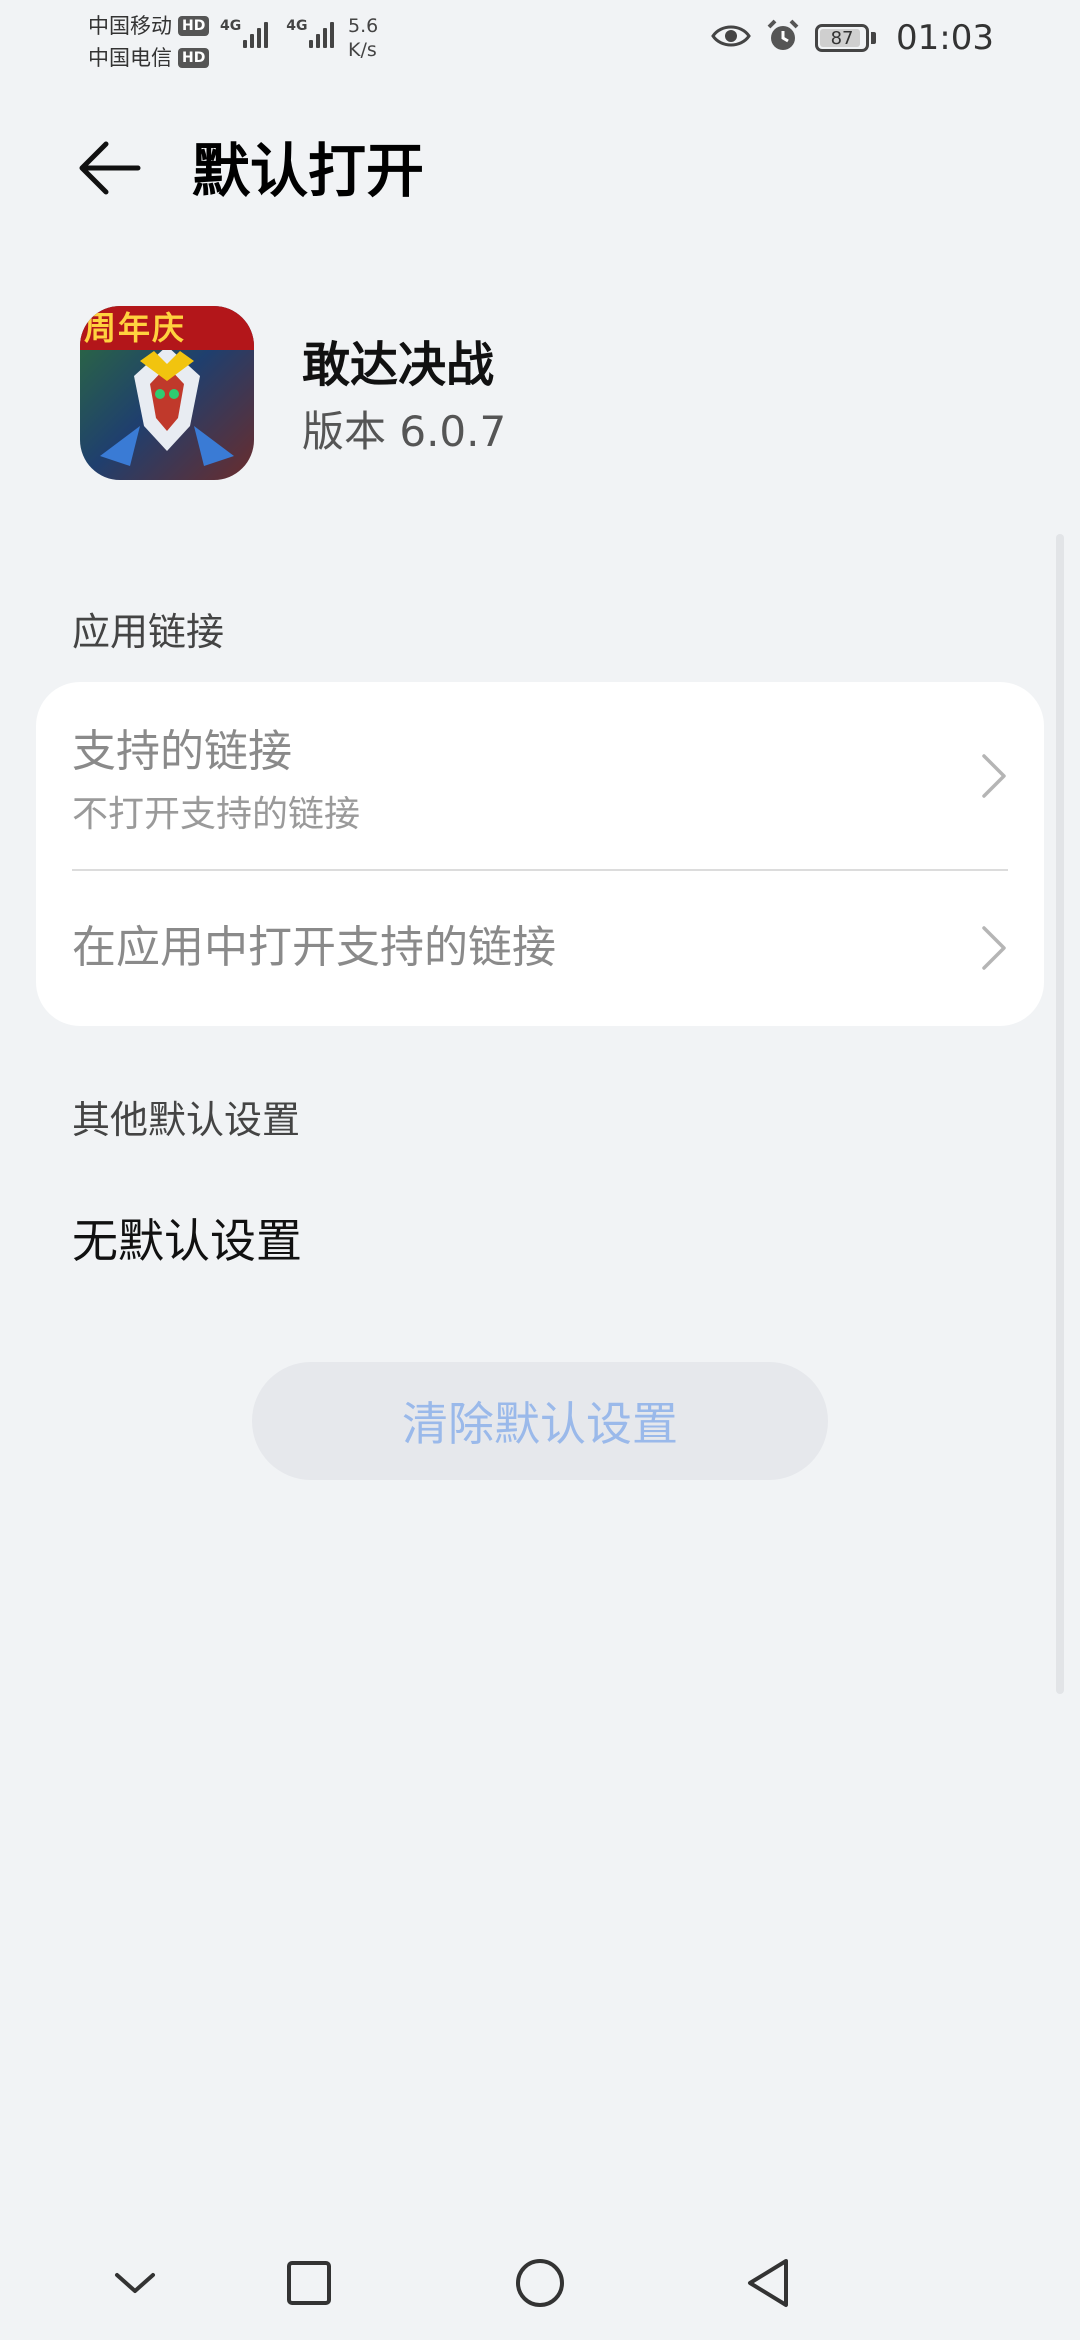  Describe the element at coordinates (1060, 1114) in the screenshot. I see `scrollbar` at that location.